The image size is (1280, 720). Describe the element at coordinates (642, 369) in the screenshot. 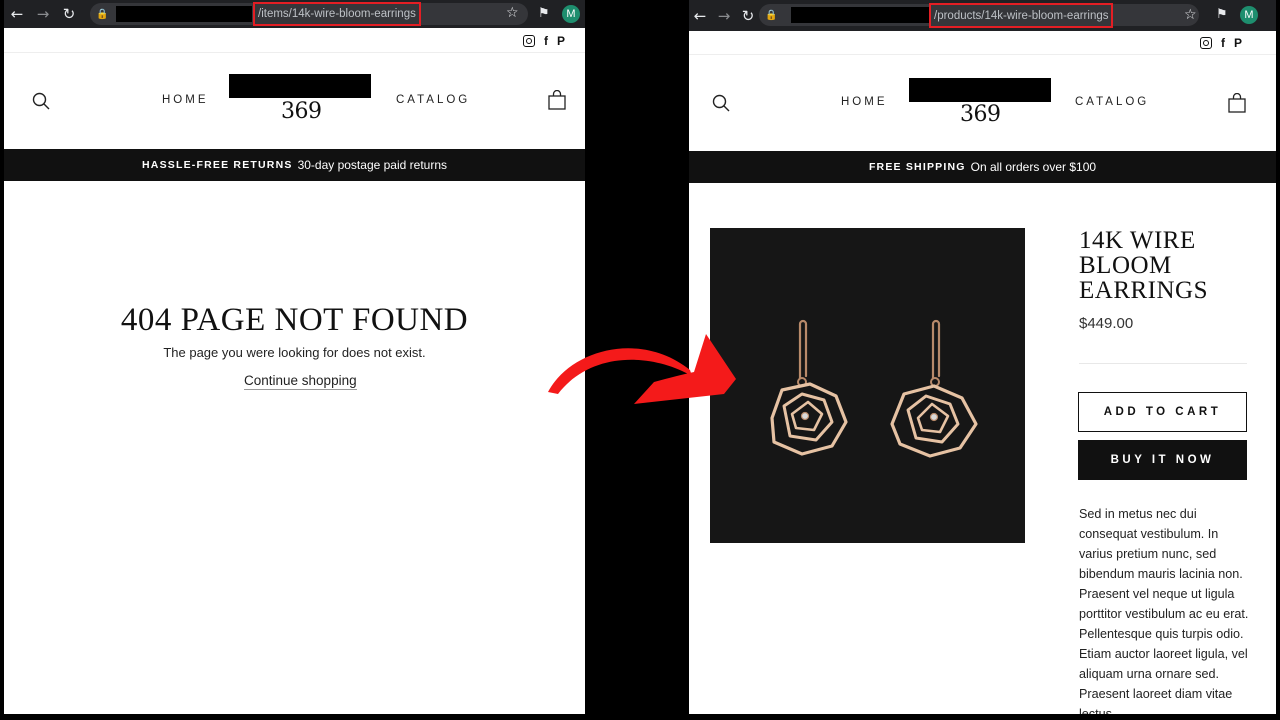

I see `red-arrow-icon` at that location.